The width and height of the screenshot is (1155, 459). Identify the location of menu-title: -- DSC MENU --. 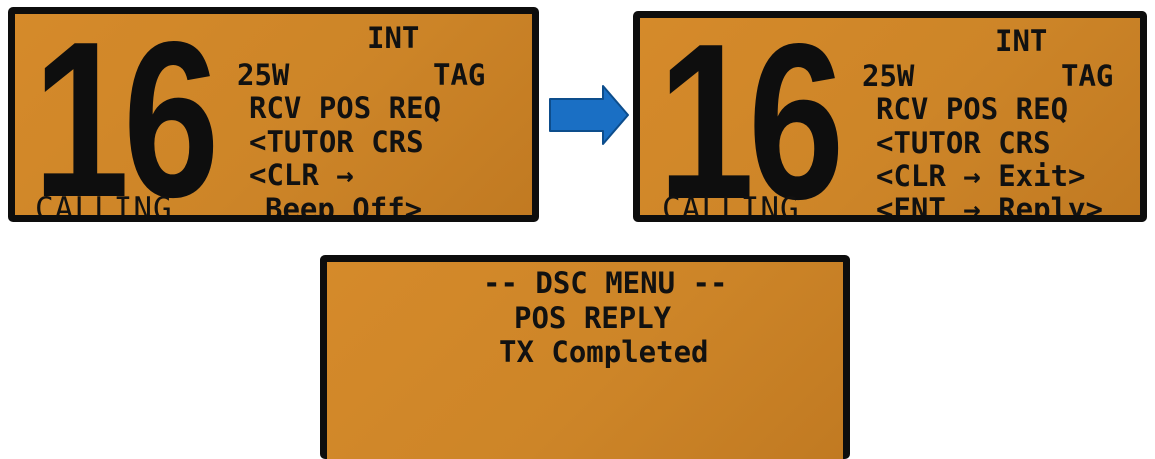
(605, 283).